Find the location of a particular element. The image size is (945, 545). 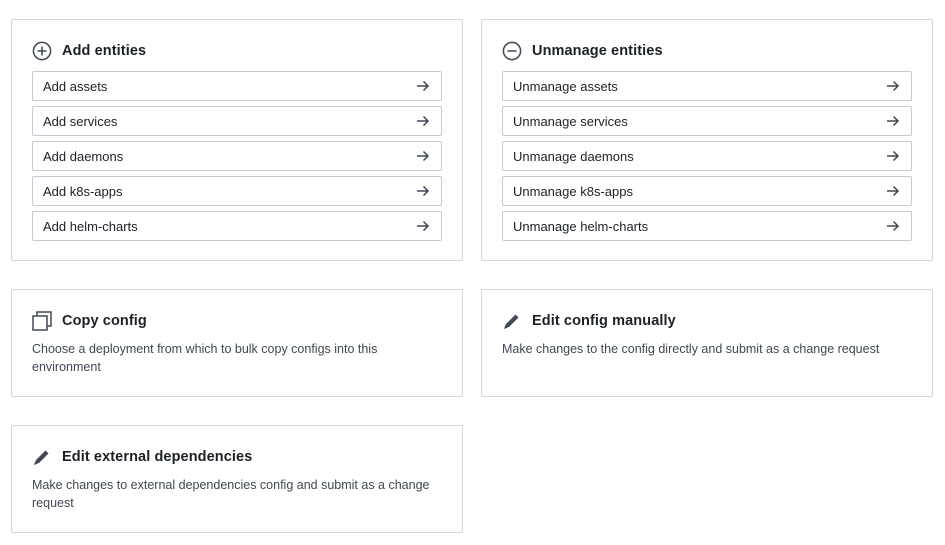

add-k8s-apps-label: Add k8s-apps is located at coordinates (83, 191).